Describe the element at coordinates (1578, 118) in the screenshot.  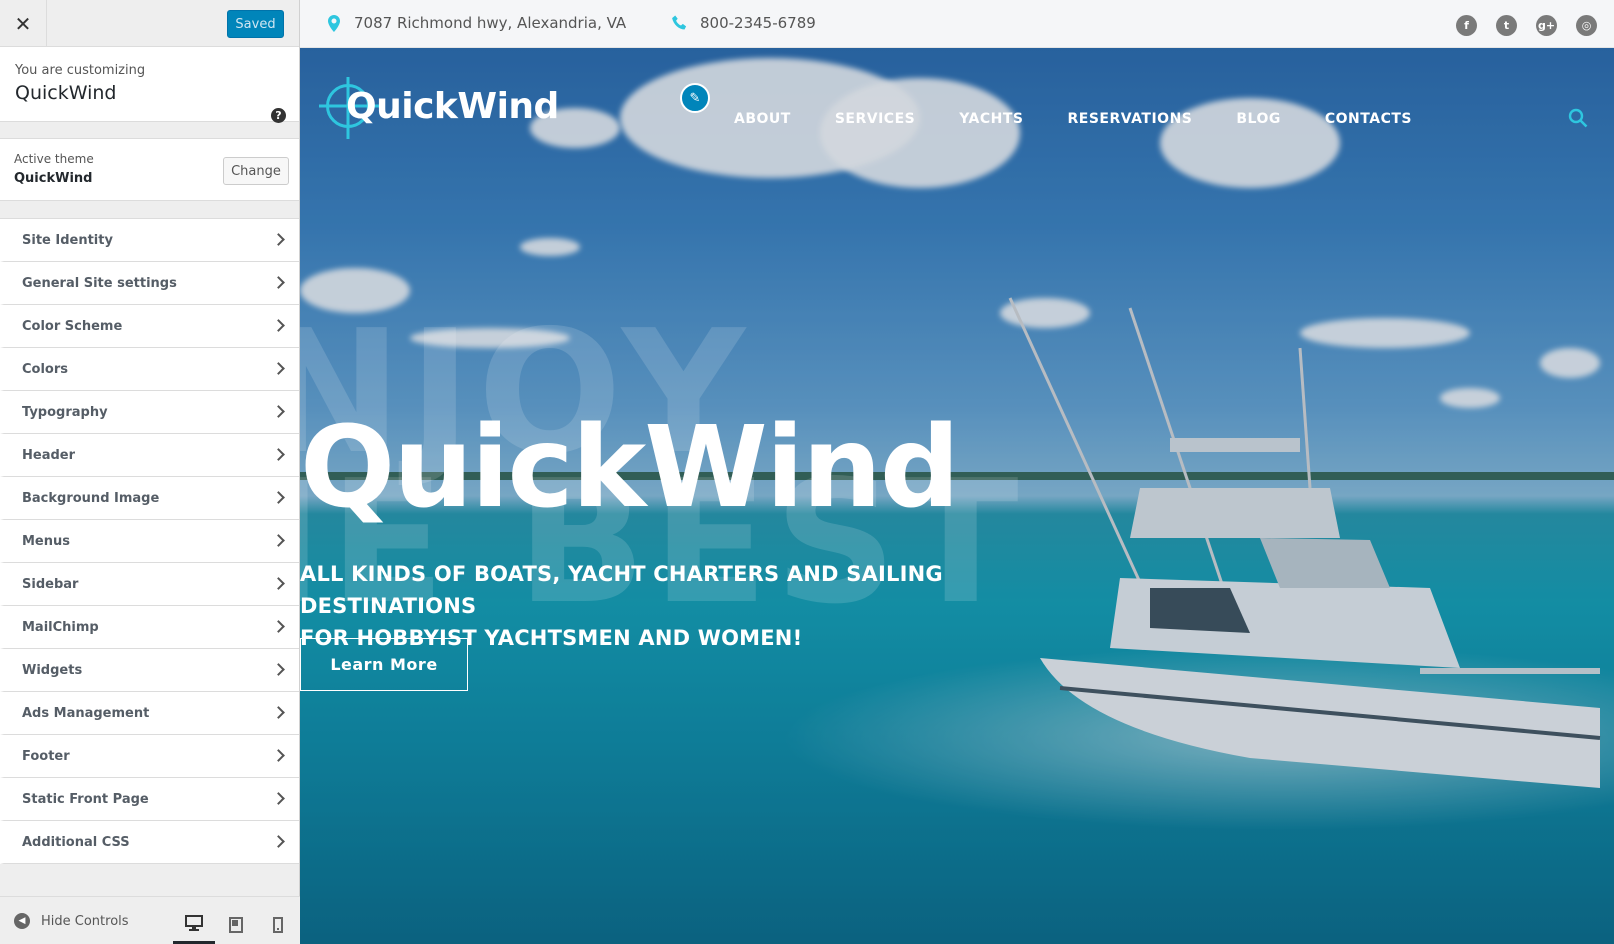
I see `search-icon` at that location.